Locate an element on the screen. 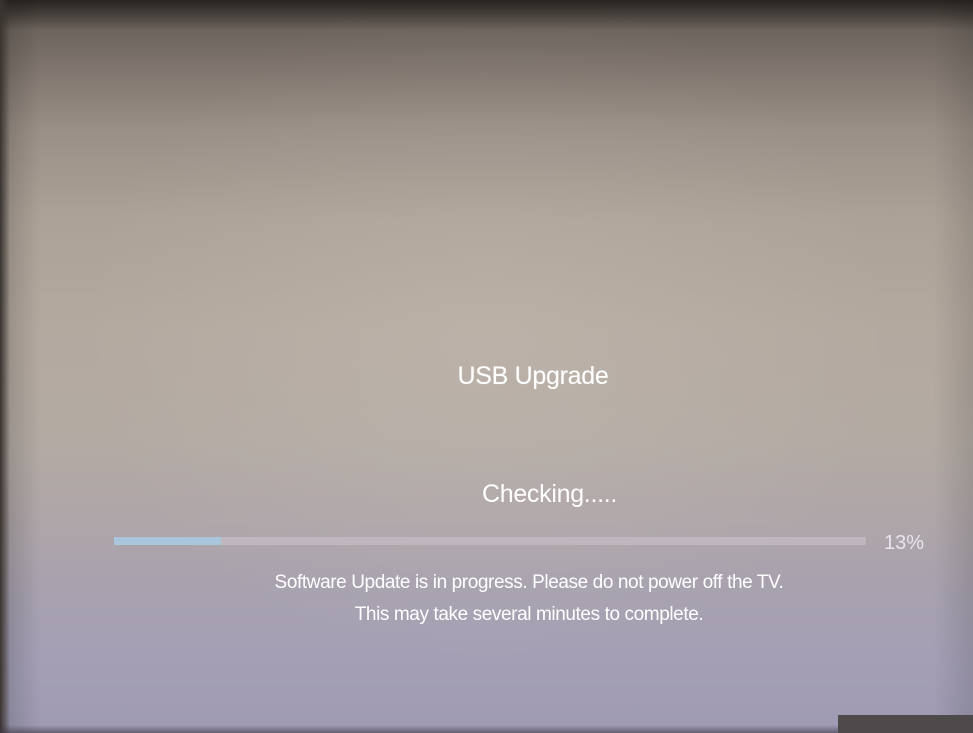 This screenshot has width=973, height=733. tv-bezel-corner is located at coordinates (905, 724).